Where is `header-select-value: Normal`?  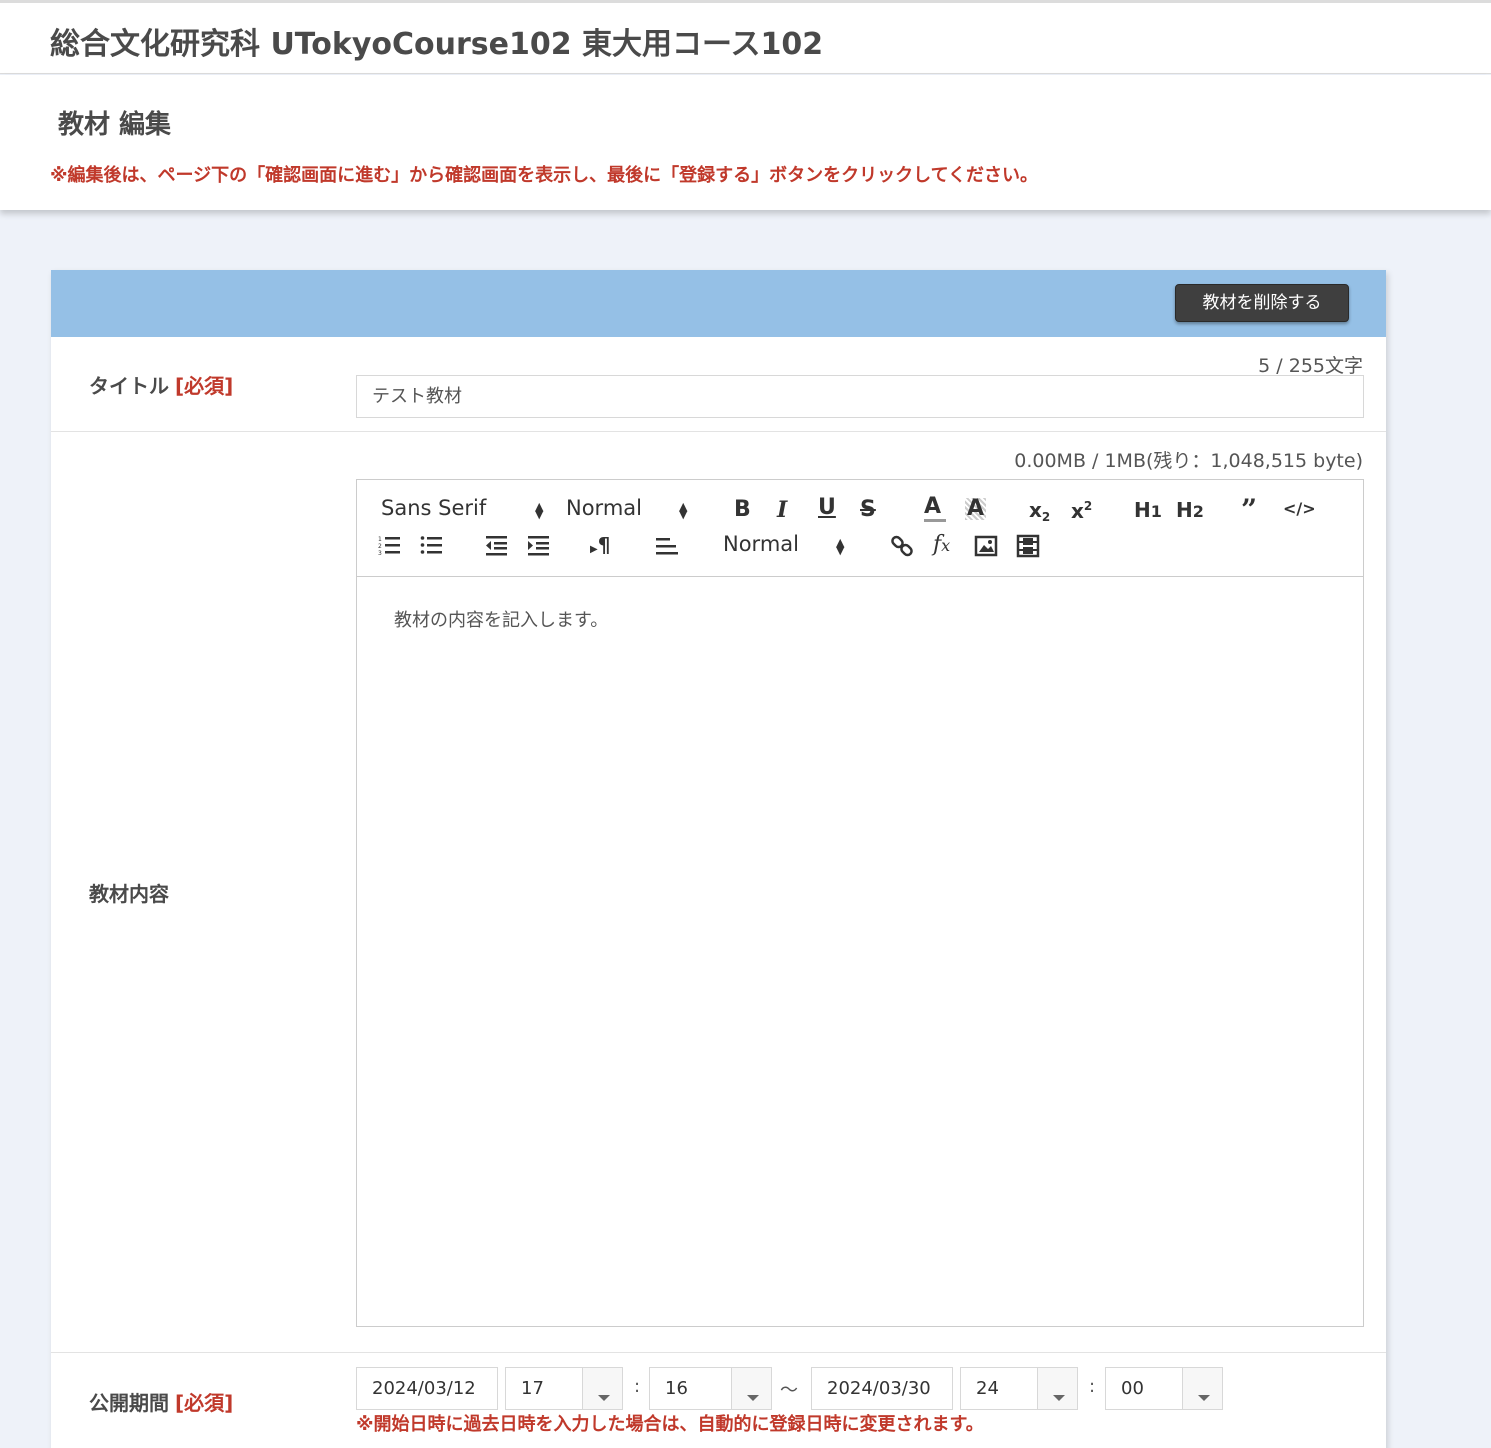
header-select-value: Normal is located at coordinates (761, 544).